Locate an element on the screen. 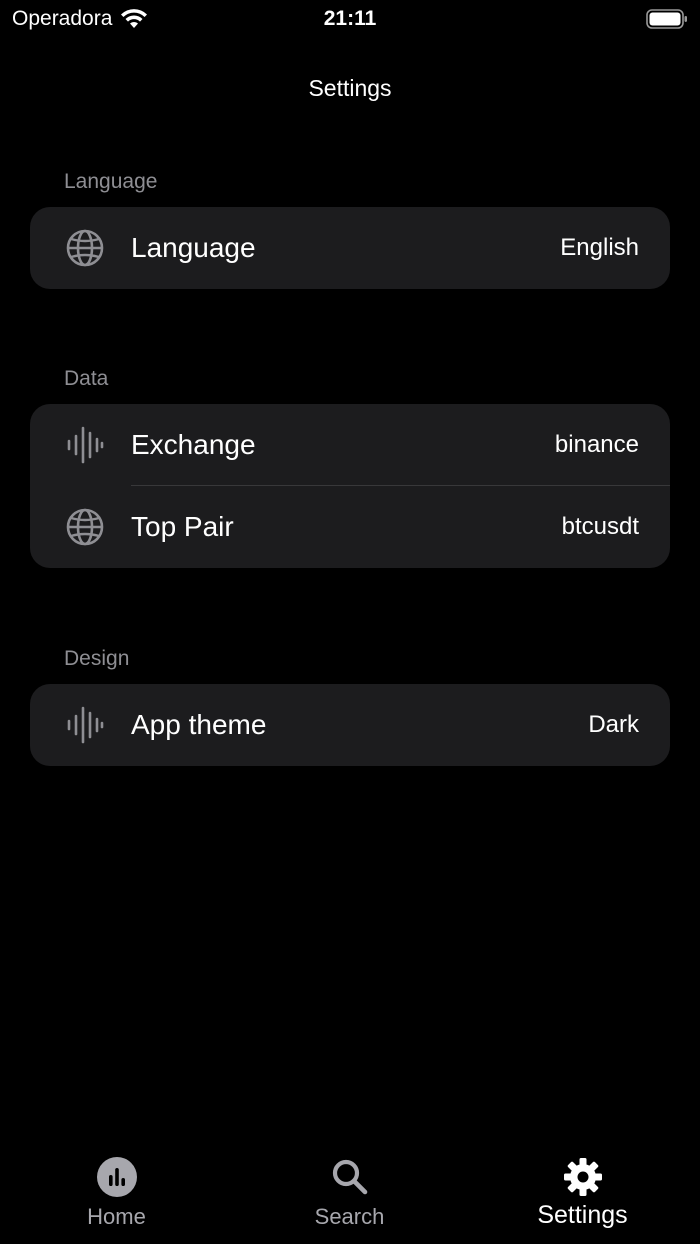  tab-settings: Settings is located at coordinates (582, 1194).